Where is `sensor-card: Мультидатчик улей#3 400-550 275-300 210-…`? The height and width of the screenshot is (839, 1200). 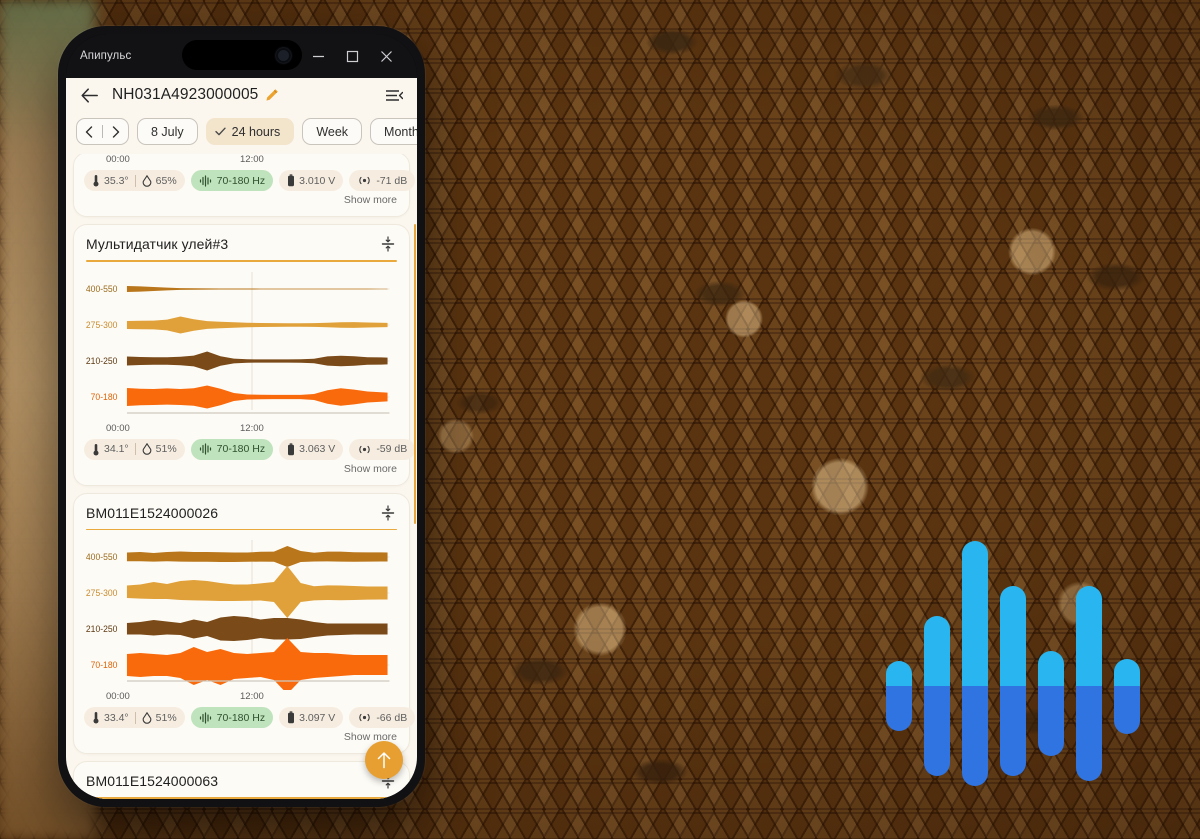 sensor-card: Мультидатчик улей#3 400-550 275-300 210-… is located at coordinates (244, 355).